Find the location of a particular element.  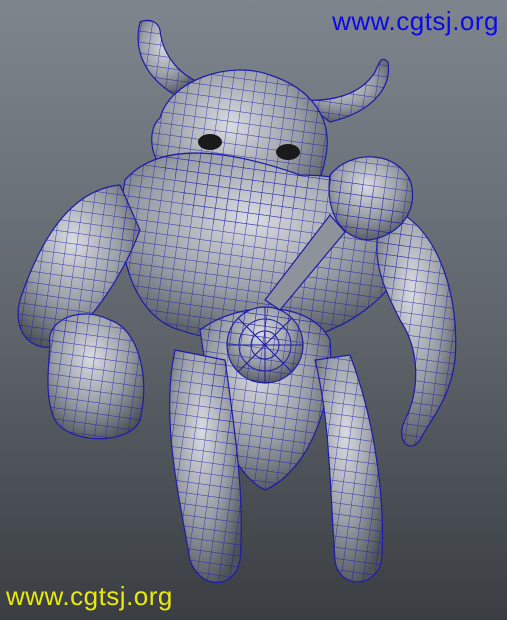

watermark-top: www.cgtsj.org is located at coordinates (415, 21).